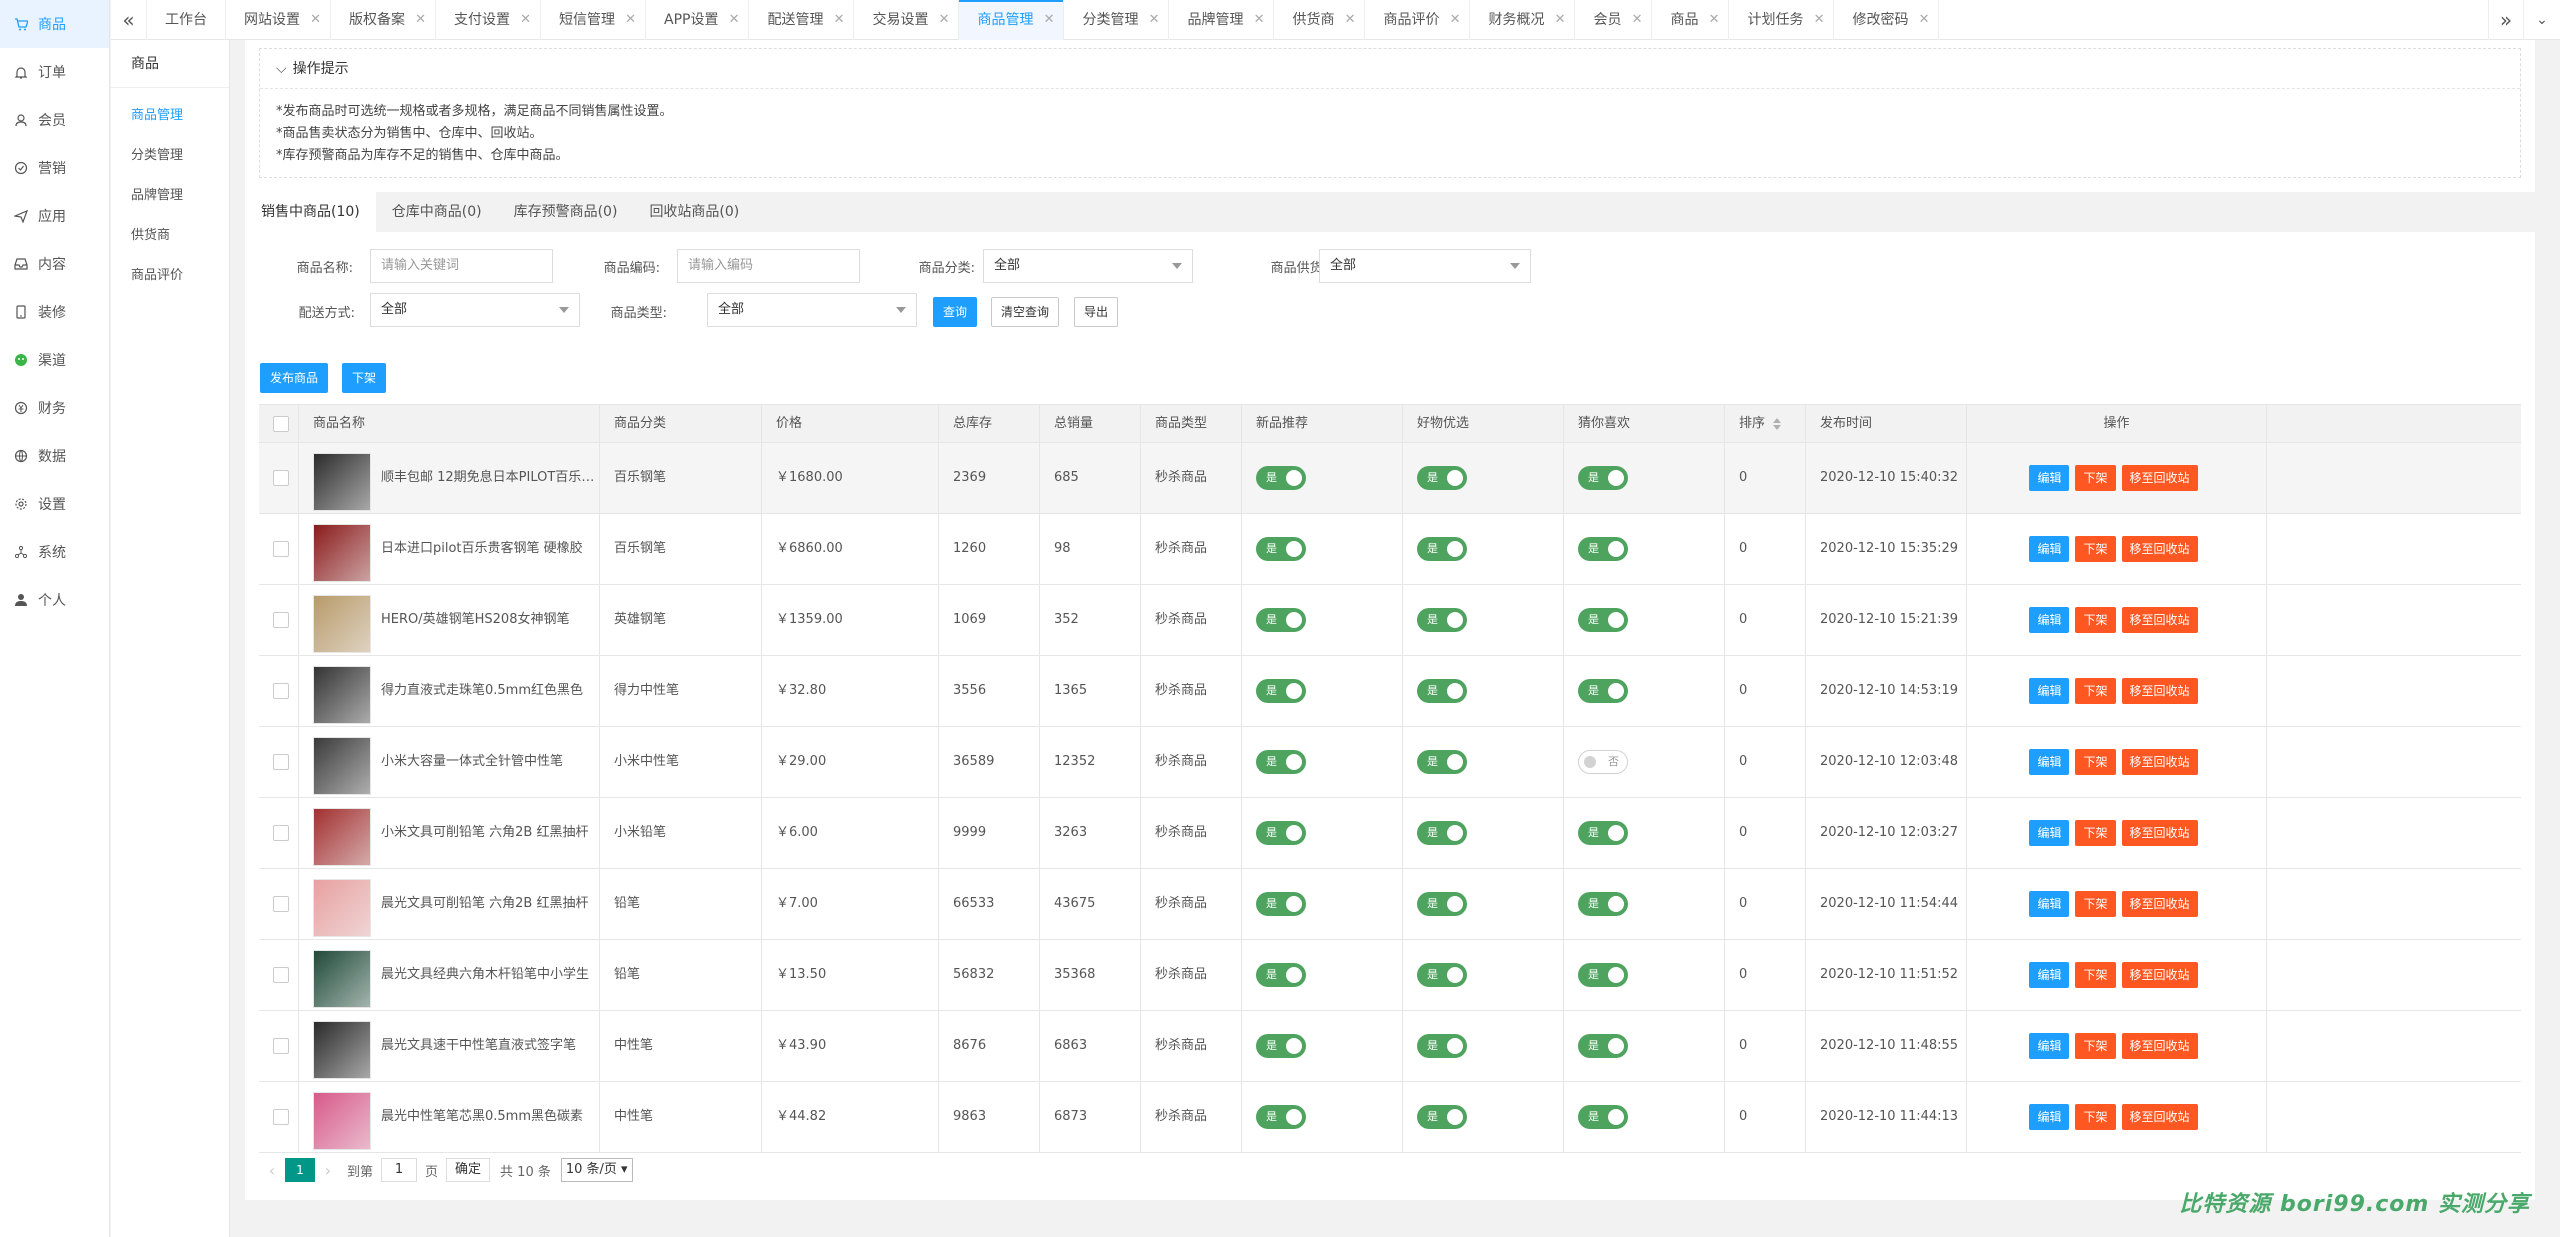 The width and height of the screenshot is (2560, 1237). Describe the element at coordinates (310, 212) in the screenshot. I see `product-tab: 销售中商品(10)` at that location.